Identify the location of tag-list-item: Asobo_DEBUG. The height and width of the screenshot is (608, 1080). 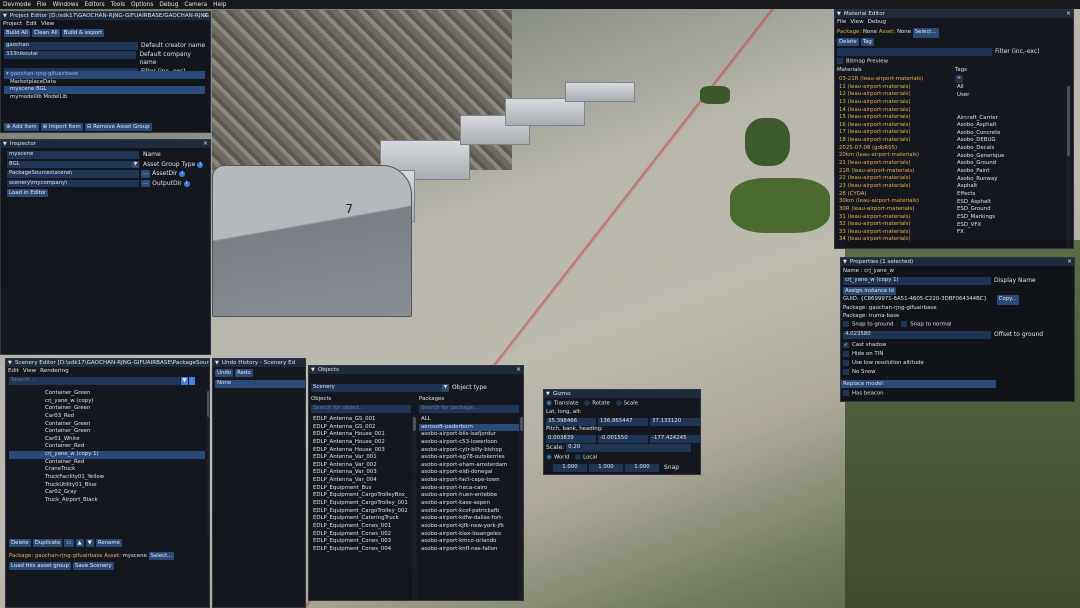
(1010, 141).